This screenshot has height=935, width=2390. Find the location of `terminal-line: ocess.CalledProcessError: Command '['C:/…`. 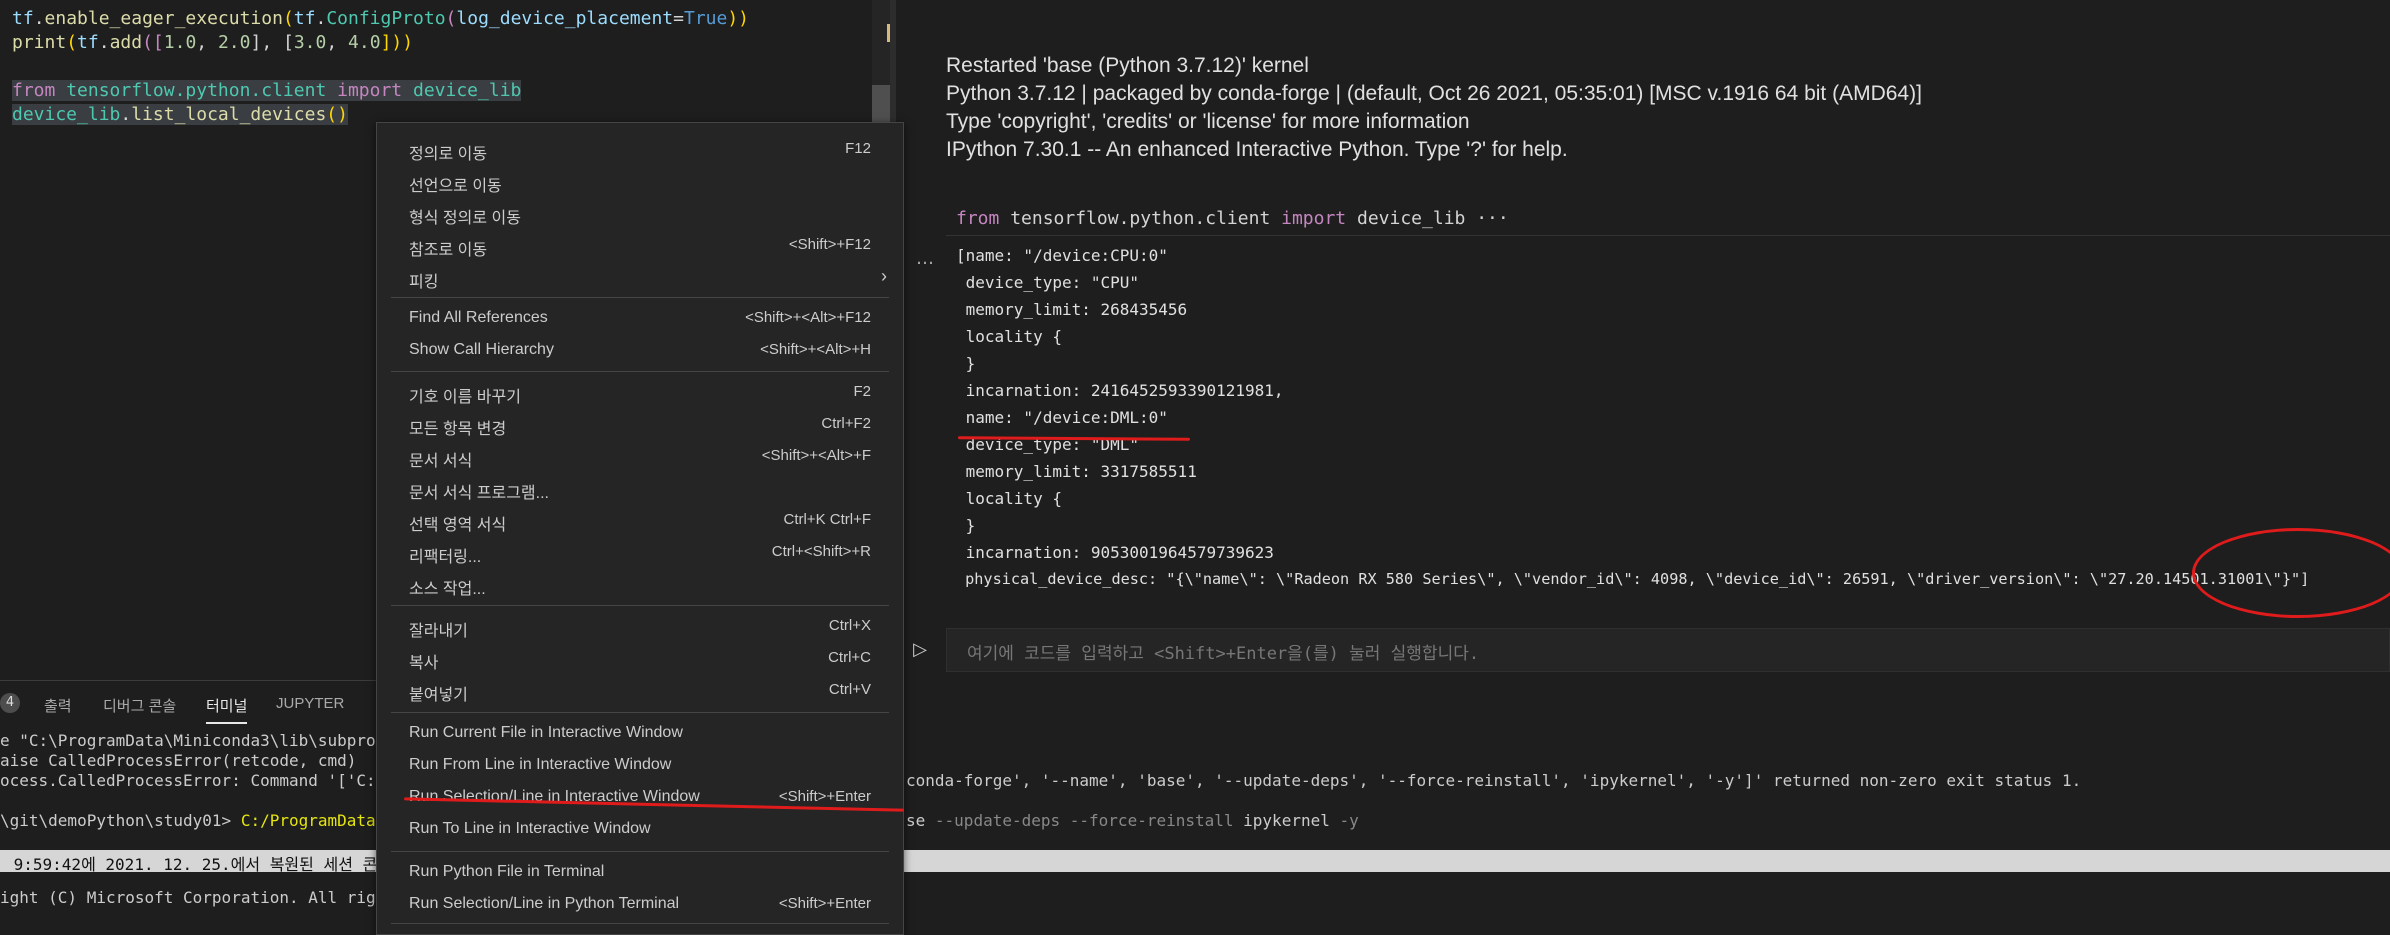

terminal-line: ocess.CalledProcessError: Command '['C:/… is located at coordinates (202, 780).